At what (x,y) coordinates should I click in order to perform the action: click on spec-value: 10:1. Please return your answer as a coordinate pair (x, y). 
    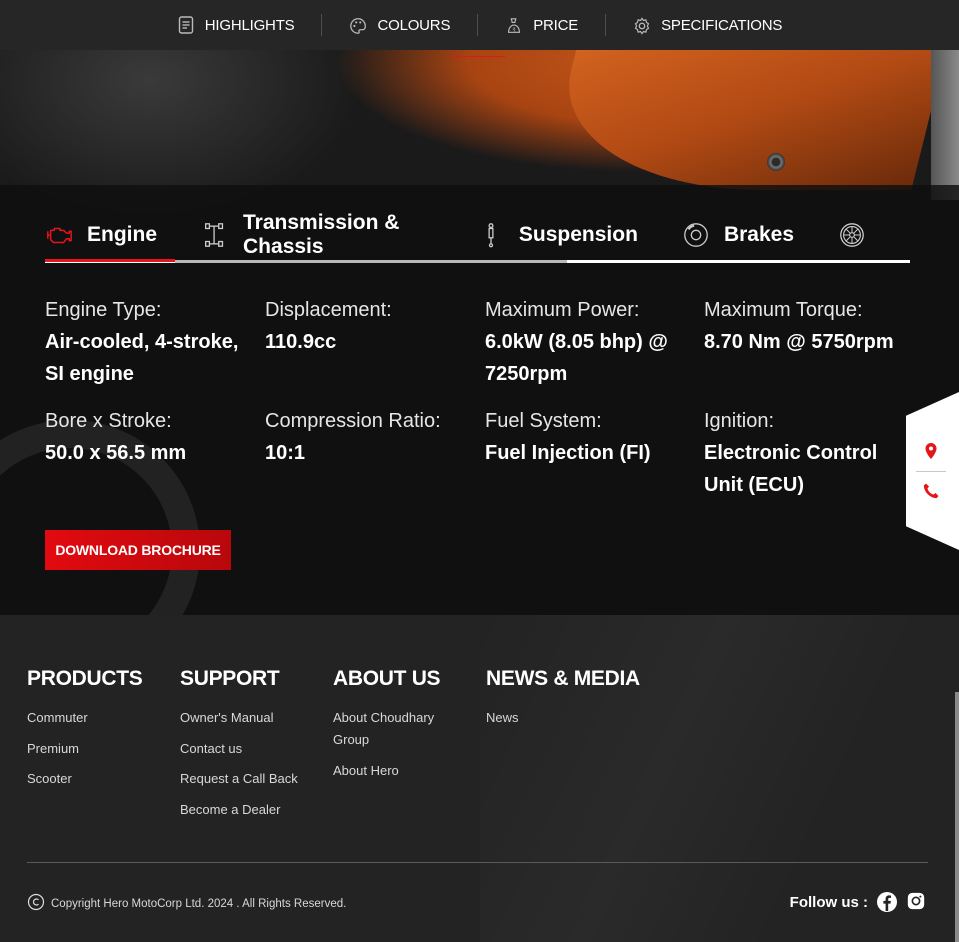
    Looking at the image, I should click on (285, 453).